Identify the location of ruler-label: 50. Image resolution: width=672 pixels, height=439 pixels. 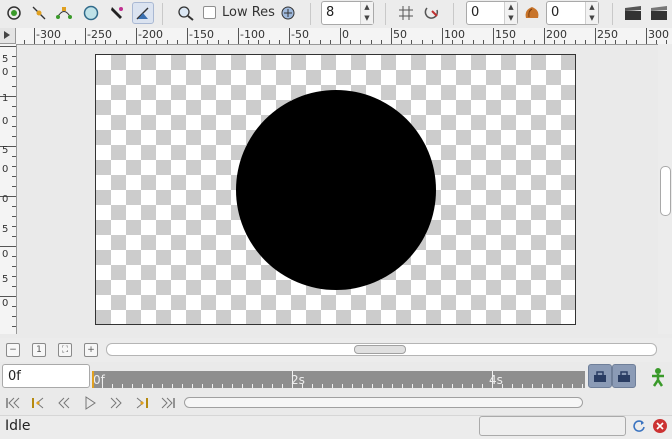
(400, 34).